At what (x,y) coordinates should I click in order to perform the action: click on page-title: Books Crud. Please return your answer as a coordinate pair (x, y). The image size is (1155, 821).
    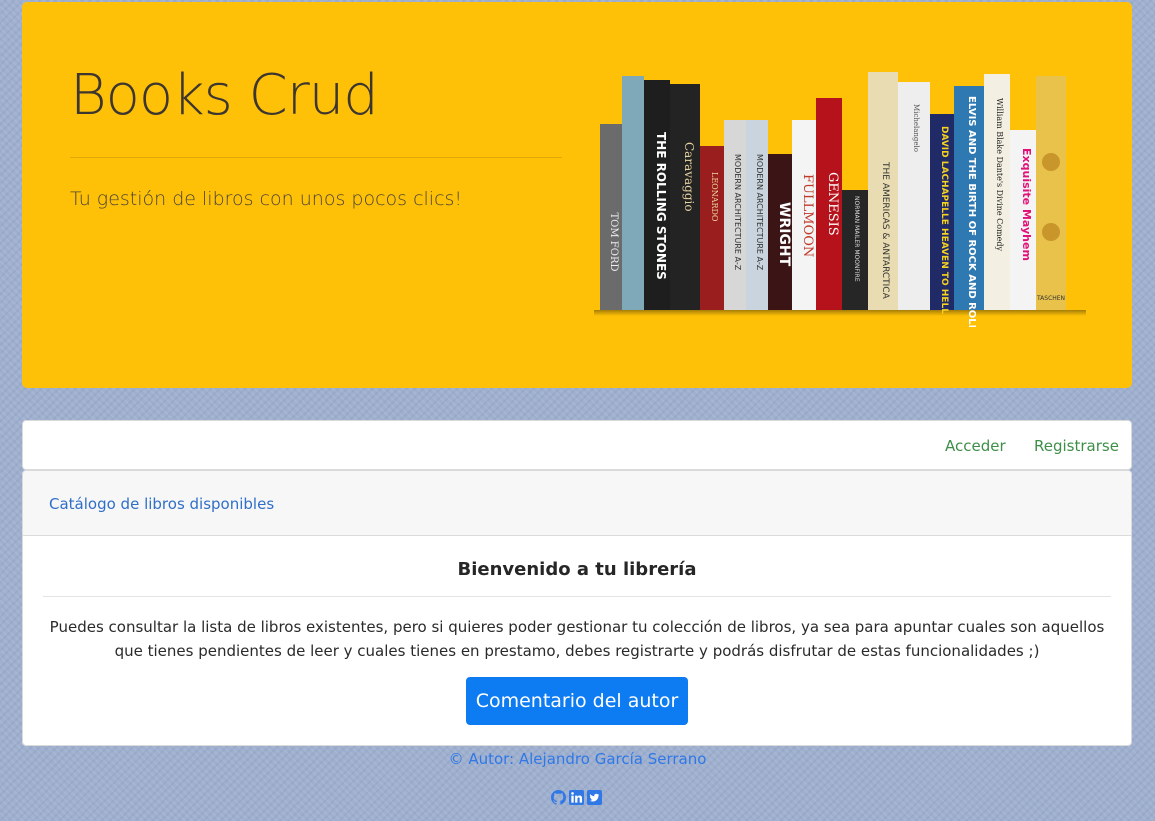
    Looking at the image, I should click on (224, 95).